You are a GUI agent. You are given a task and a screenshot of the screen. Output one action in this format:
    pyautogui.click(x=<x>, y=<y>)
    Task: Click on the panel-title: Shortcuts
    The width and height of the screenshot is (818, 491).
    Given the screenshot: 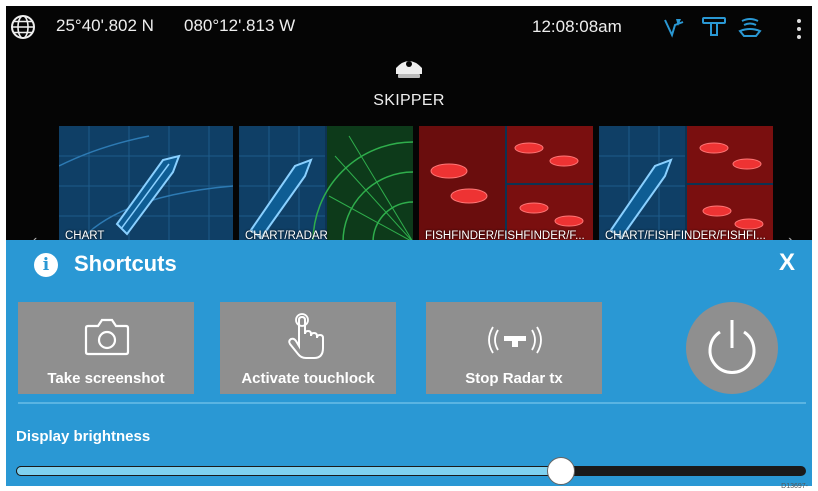 What is the action you would take?
    pyautogui.click(x=125, y=263)
    